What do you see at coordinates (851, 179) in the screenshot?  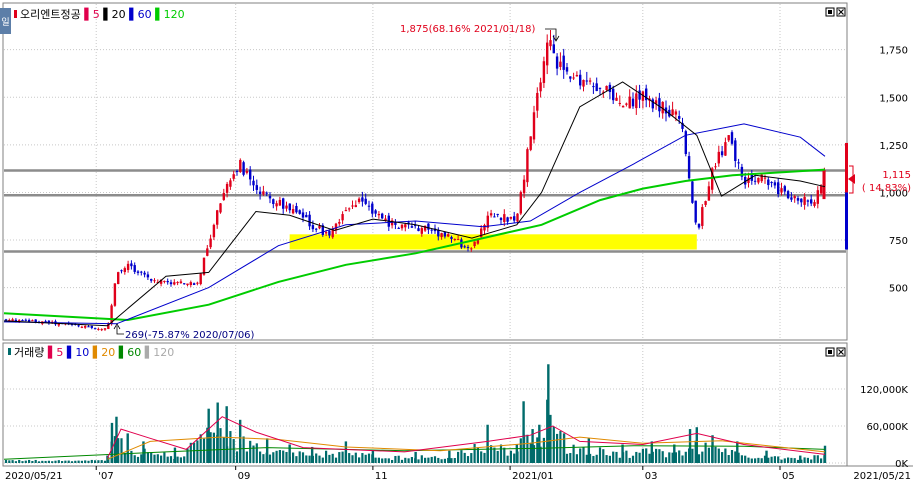 I see `current-price-pointer-icon` at bounding box center [851, 179].